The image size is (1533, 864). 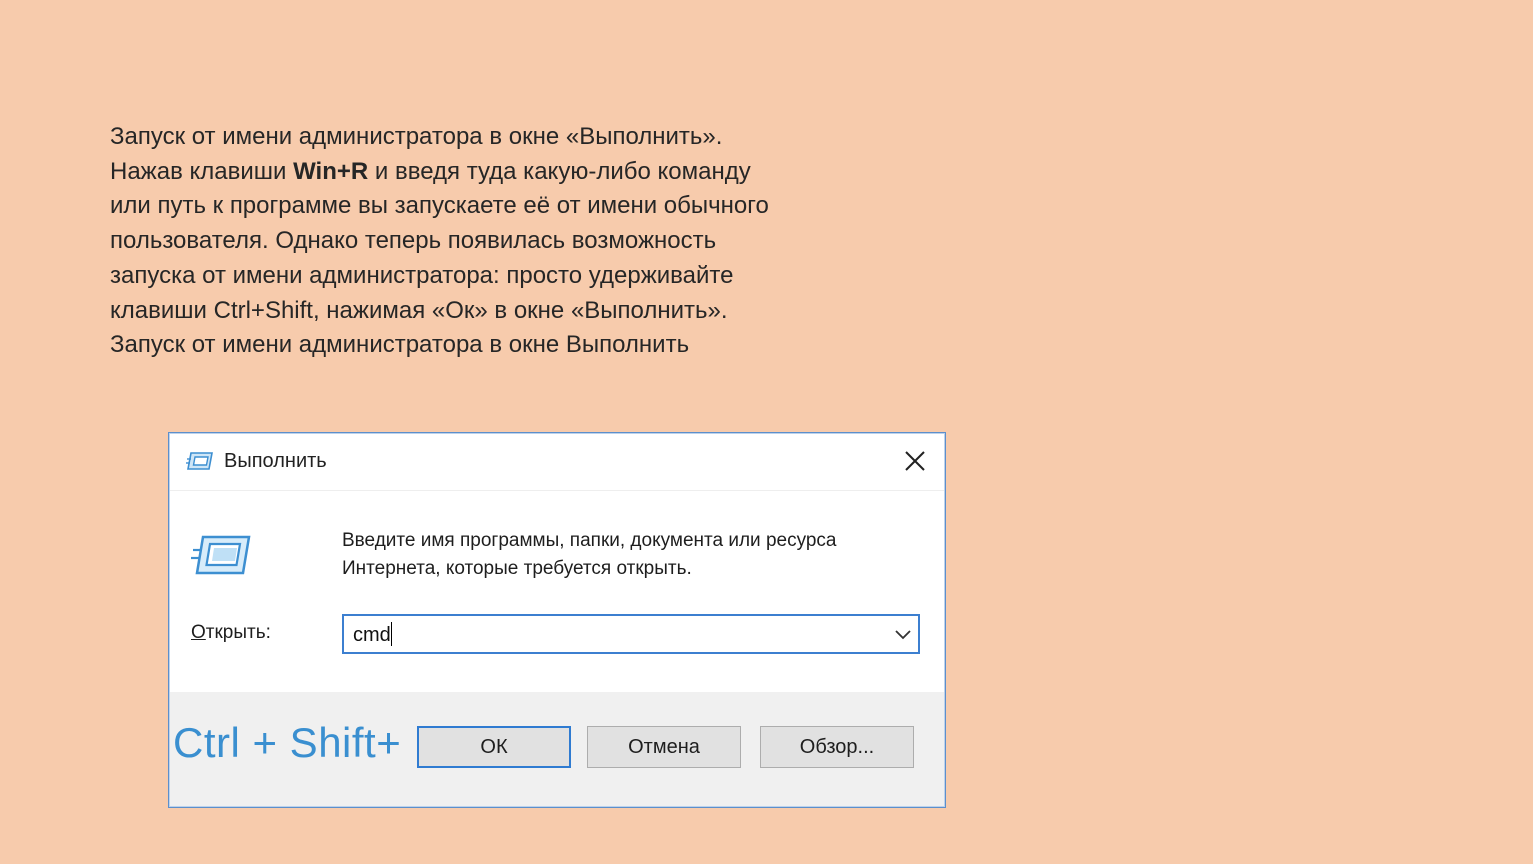 What do you see at coordinates (559, 171) in the screenshot?
I see `text-line-2-end: и введя туда какую-либо команду` at bounding box center [559, 171].